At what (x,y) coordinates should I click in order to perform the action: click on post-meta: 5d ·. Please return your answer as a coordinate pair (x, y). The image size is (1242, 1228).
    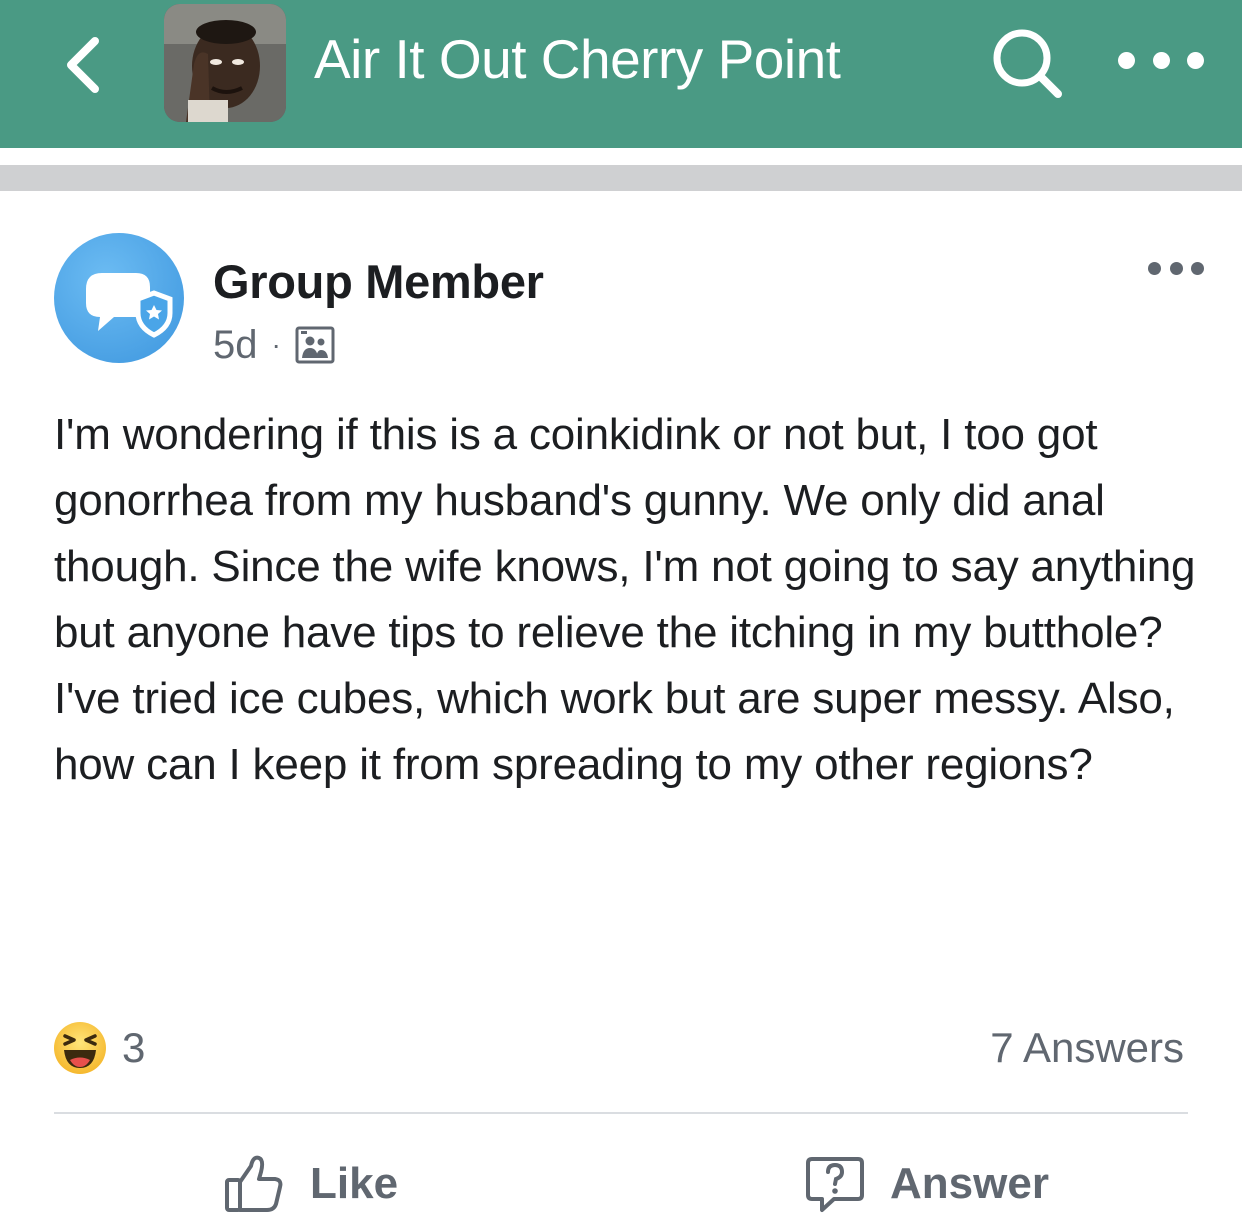
    Looking at the image, I should click on (274, 345).